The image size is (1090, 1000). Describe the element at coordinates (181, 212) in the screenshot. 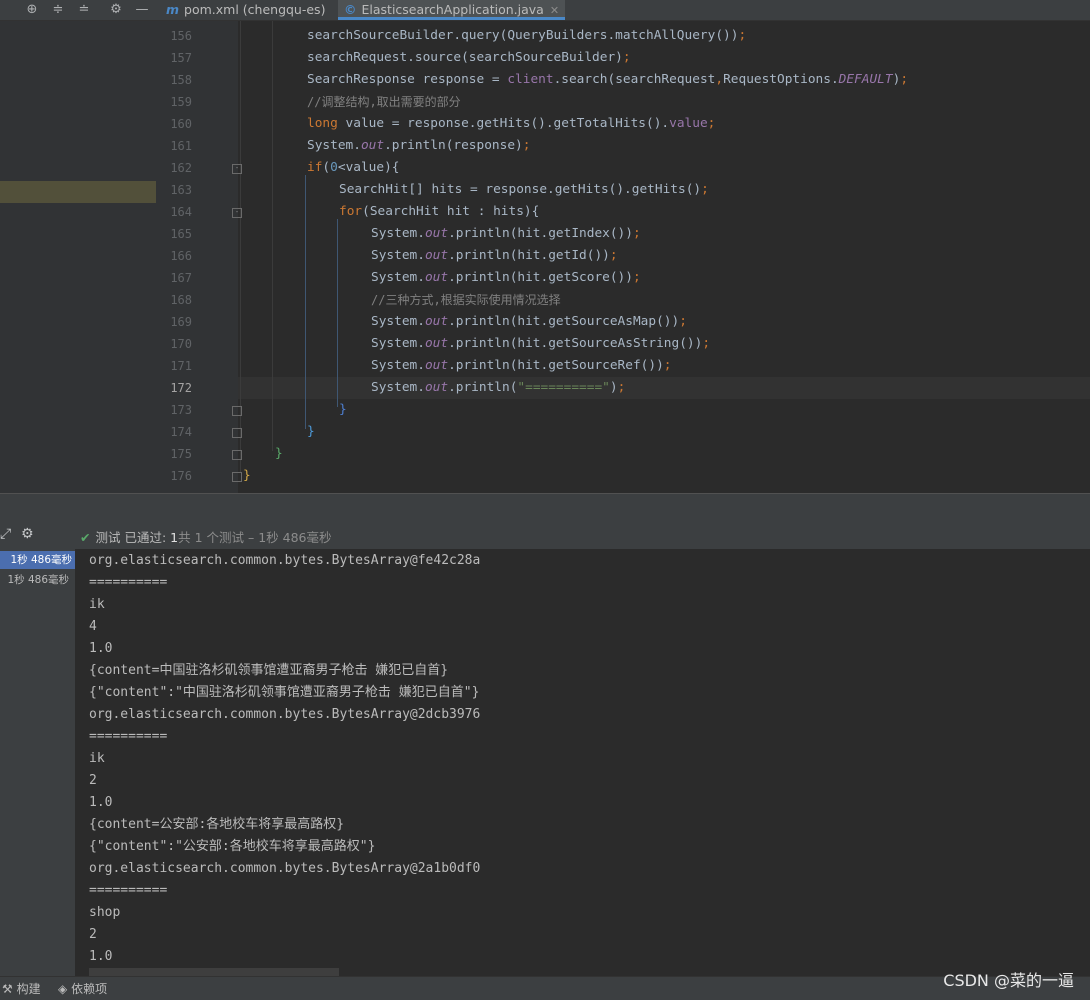

I see `line-number: 164` at that location.